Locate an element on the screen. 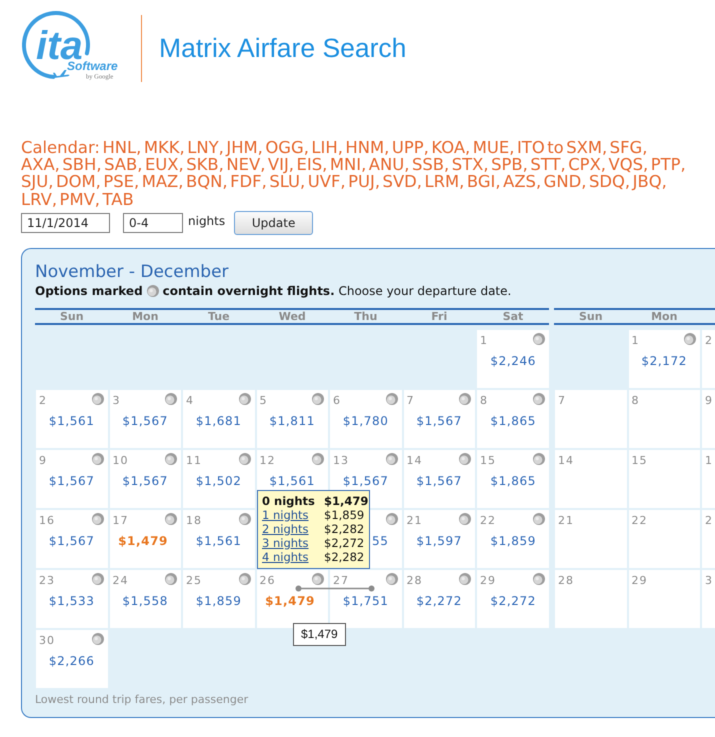 The image size is (715, 737). fare-price: 55 is located at coordinates (380, 541).